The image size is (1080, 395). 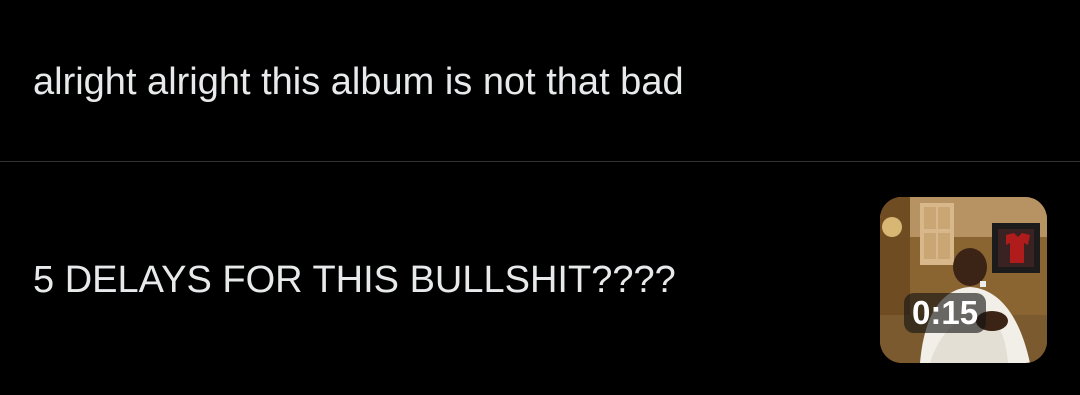 What do you see at coordinates (945, 313) in the screenshot?
I see `video-duration-badge: 0:15` at bounding box center [945, 313].